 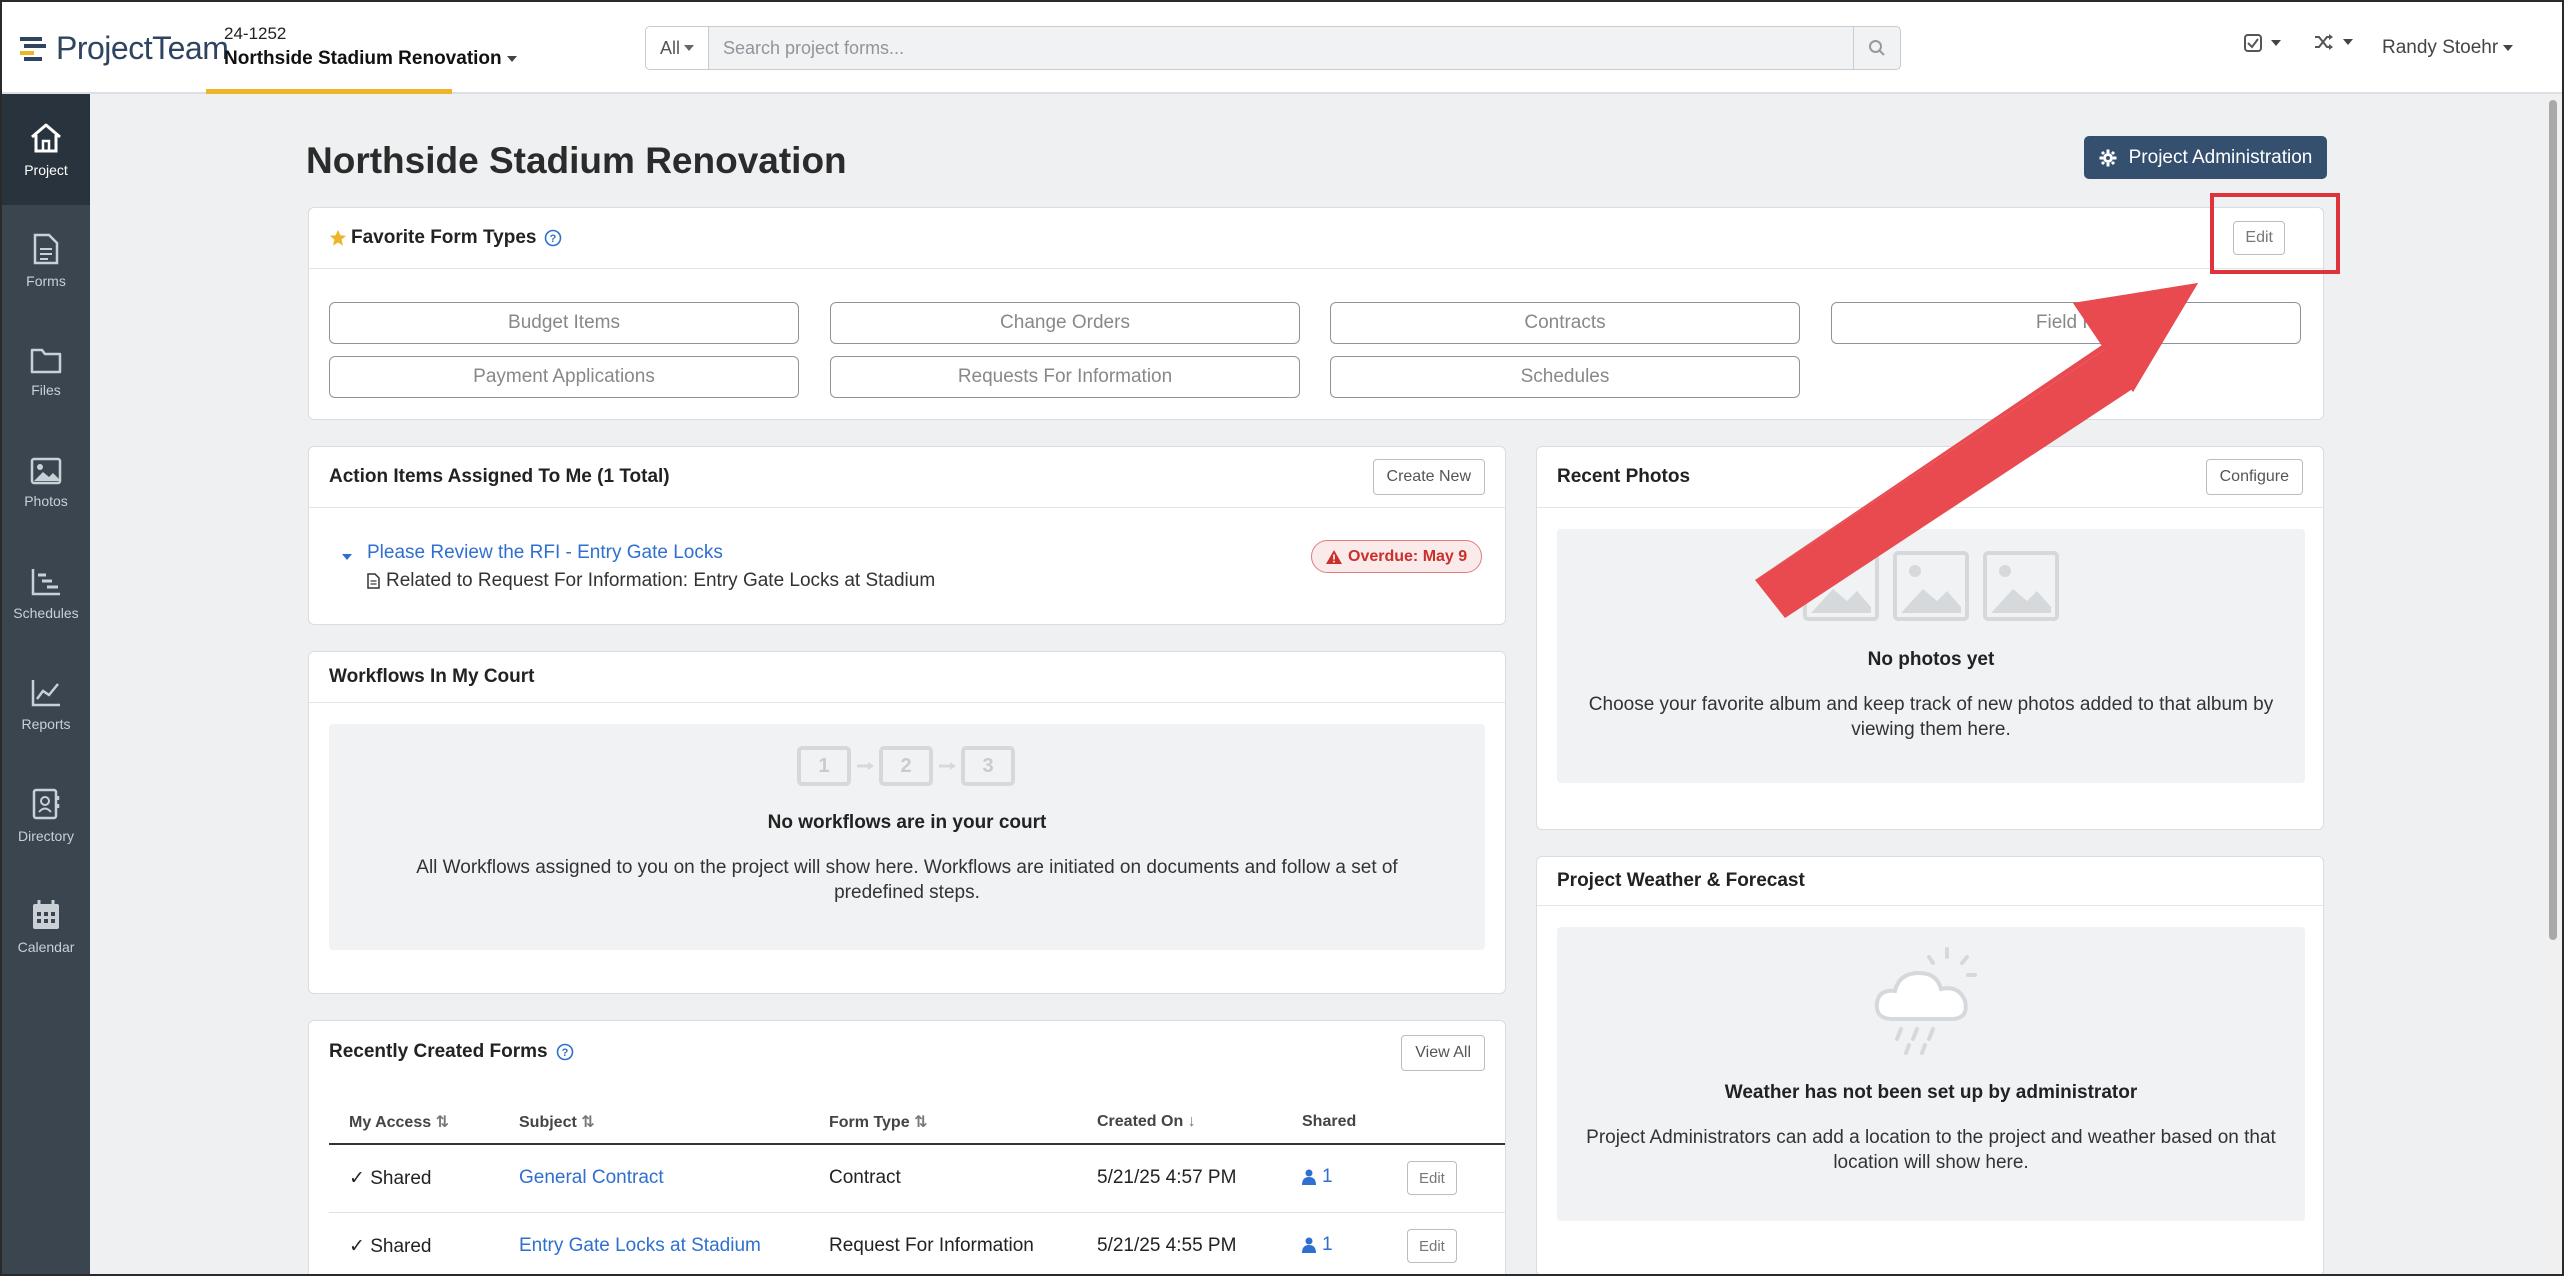 What do you see at coordinates (46, 593) in the screenshot?
I see `sidebar-item-schedules: Schedules` at bounding box center [46, 593].